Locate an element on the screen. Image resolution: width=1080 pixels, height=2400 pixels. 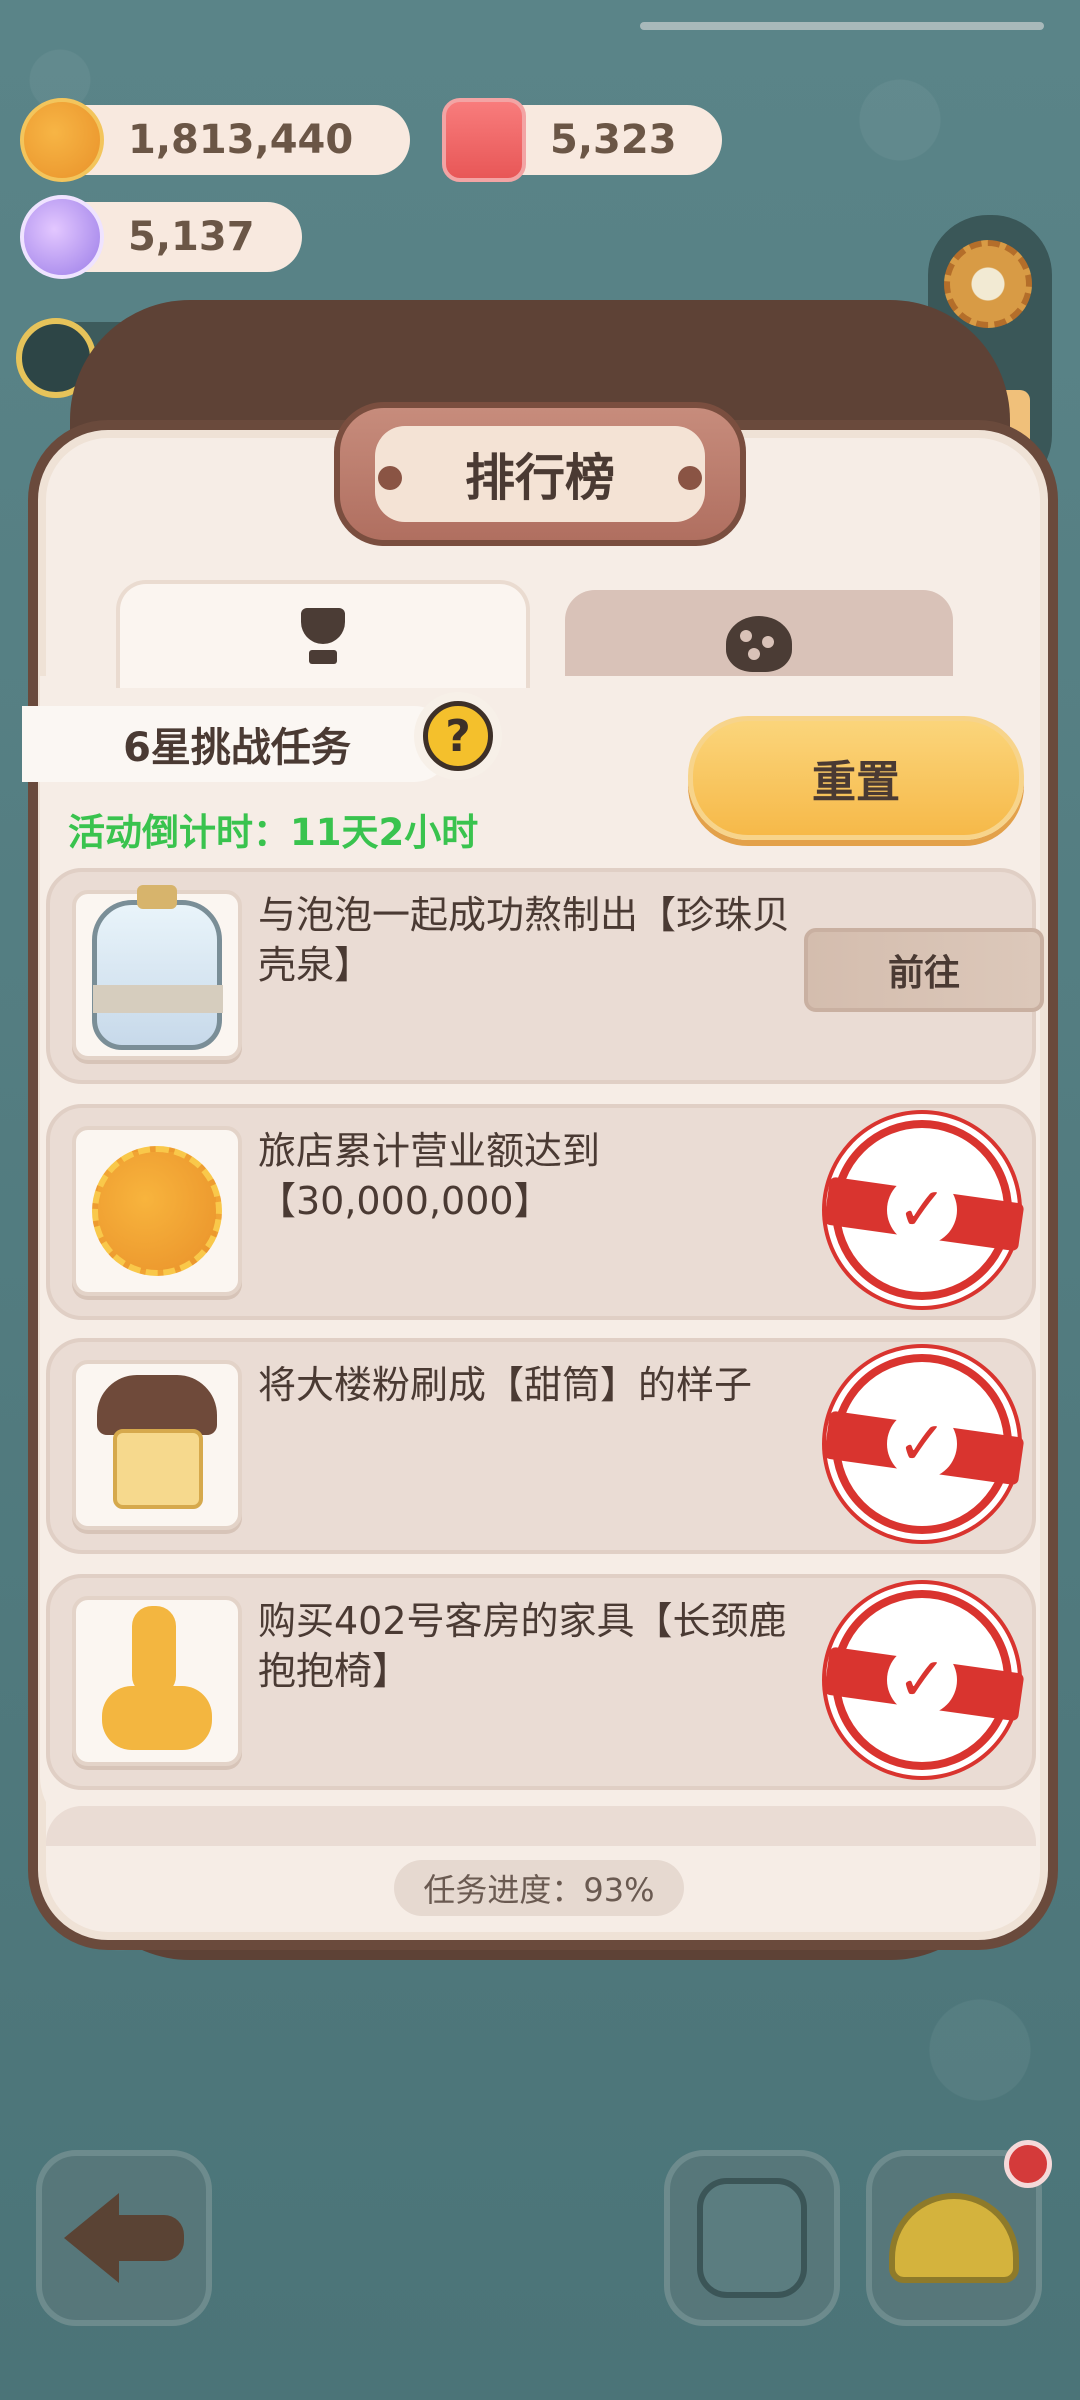
tab-trophy is located at coordinates (323, 634).